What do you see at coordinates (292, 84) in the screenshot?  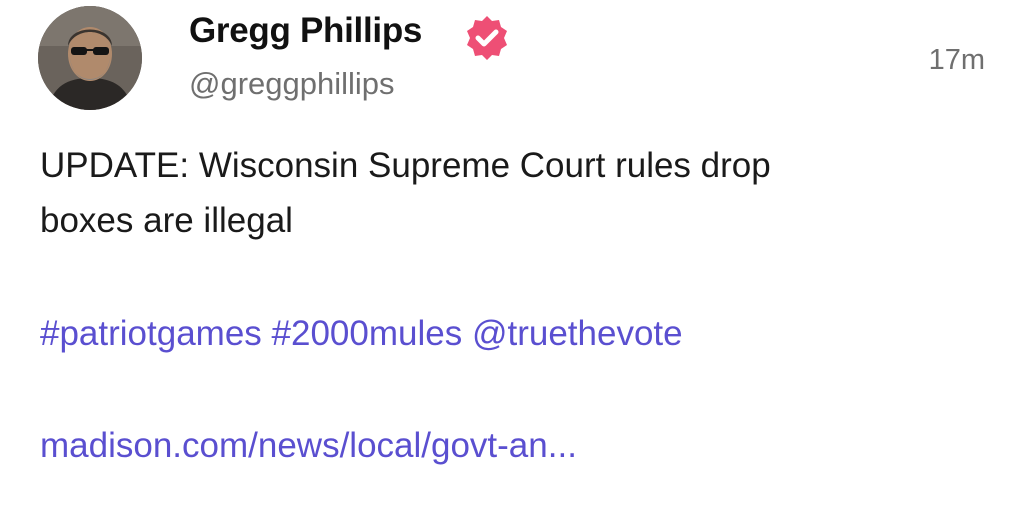 I see `author-handle: @greggphillips` at bounding box center [292, 84].